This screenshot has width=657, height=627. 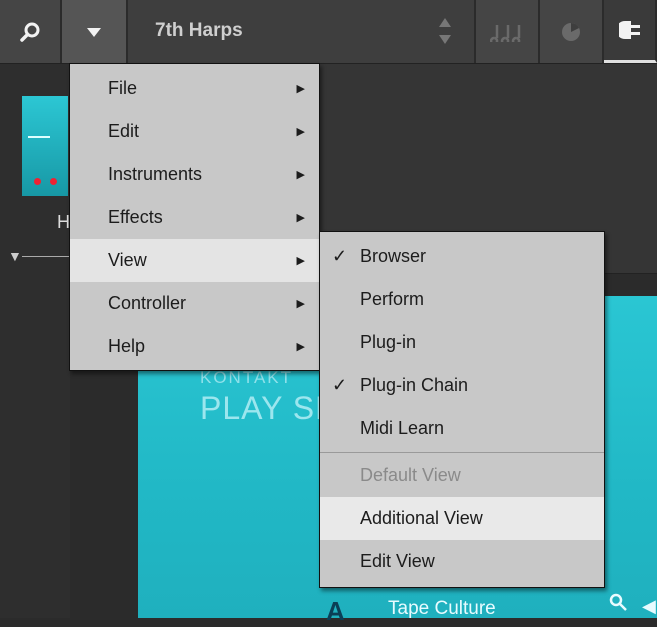 I want to click on view-item-label: Browser, so click(x=393, y=256).